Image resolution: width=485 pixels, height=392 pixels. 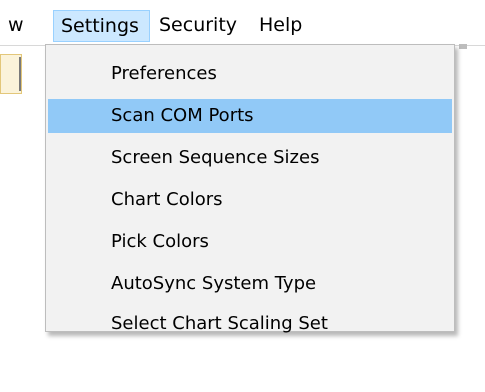 What do you see at coordinates (250, 74) in the screenshot?
I see `menu-item-preferences: Preferences` at bounding box center [250, 74].